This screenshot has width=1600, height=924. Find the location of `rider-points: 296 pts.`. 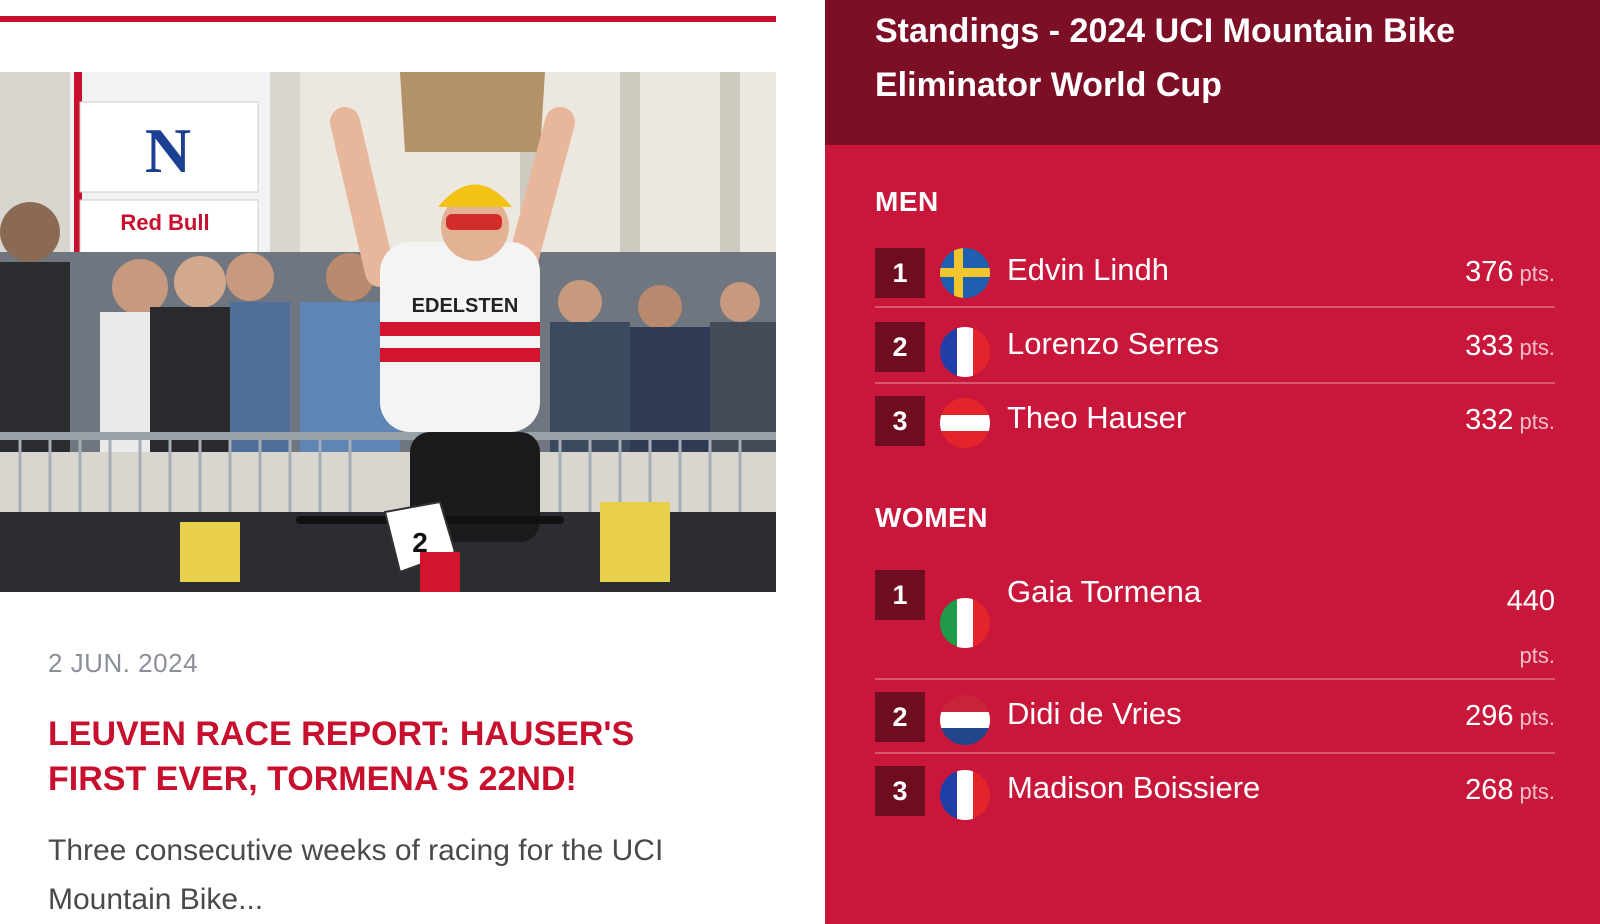

rider-points: 296 pts. is located at coordinates (1510, 716).